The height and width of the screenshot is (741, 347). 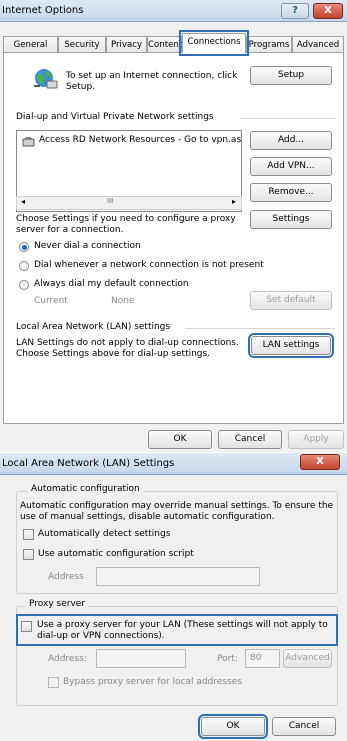 What do you see at coordinates (307, 658) in the screenshot?
I see `advanced-button: Advanced` at bounding box center [307, 658].